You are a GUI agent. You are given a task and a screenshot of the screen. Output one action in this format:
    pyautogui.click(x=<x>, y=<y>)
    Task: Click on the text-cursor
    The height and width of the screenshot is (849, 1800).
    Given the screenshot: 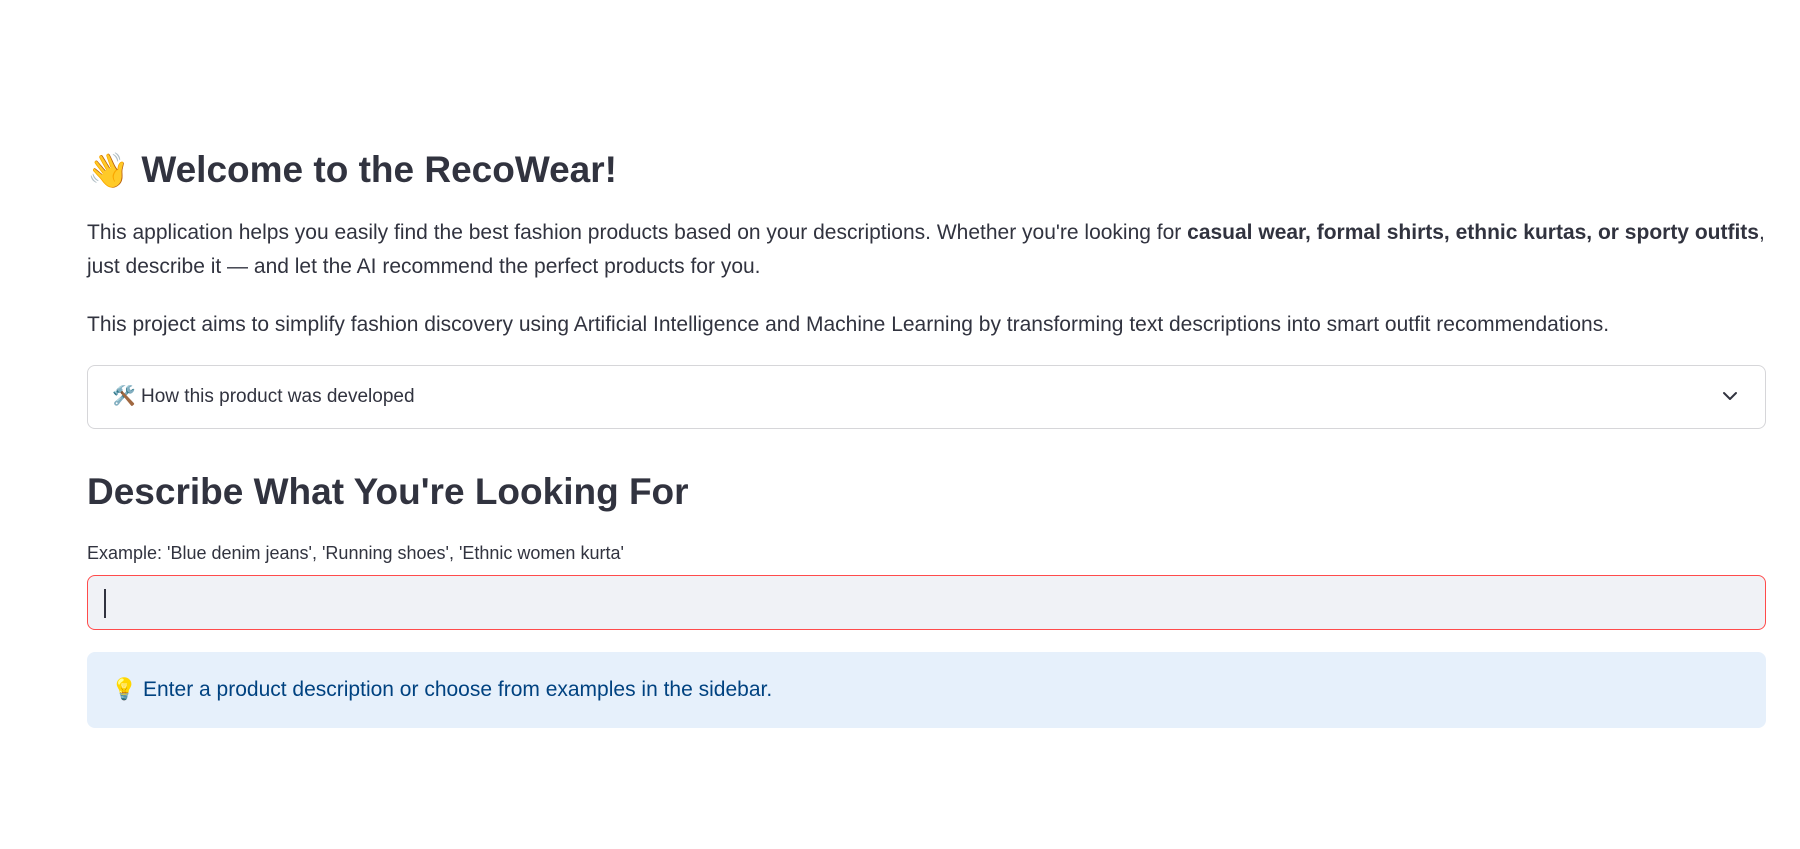 What is the action you would take?
    pyautogui.click(x=105, y=603)
    